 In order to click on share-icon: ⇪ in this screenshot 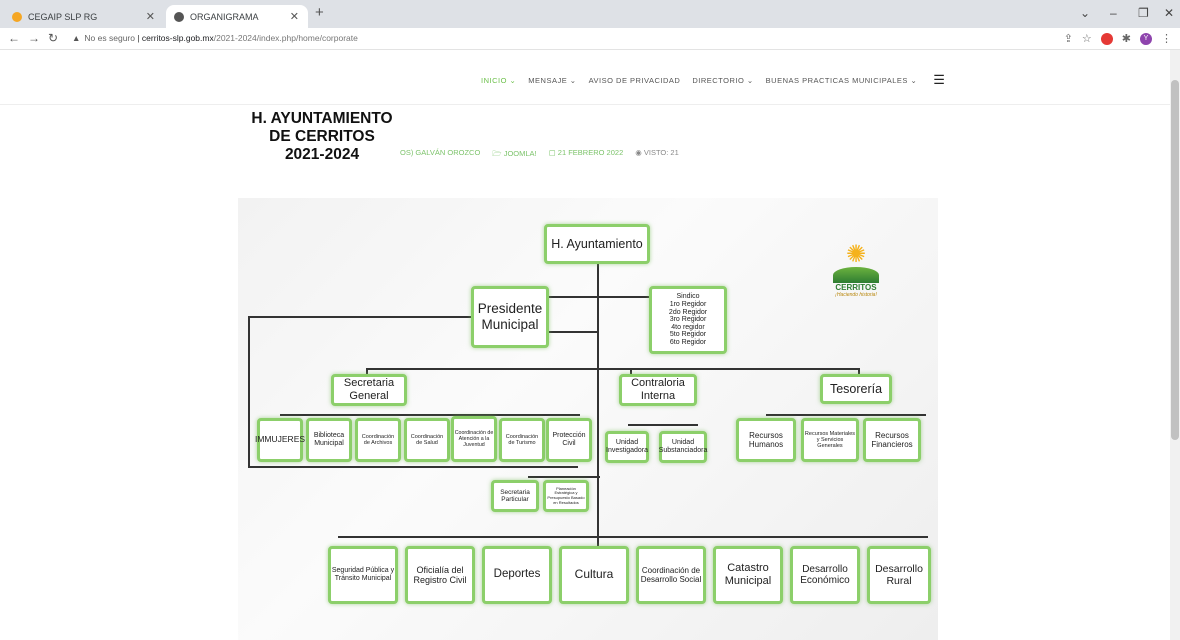, I will do `click(1068, 38)`.